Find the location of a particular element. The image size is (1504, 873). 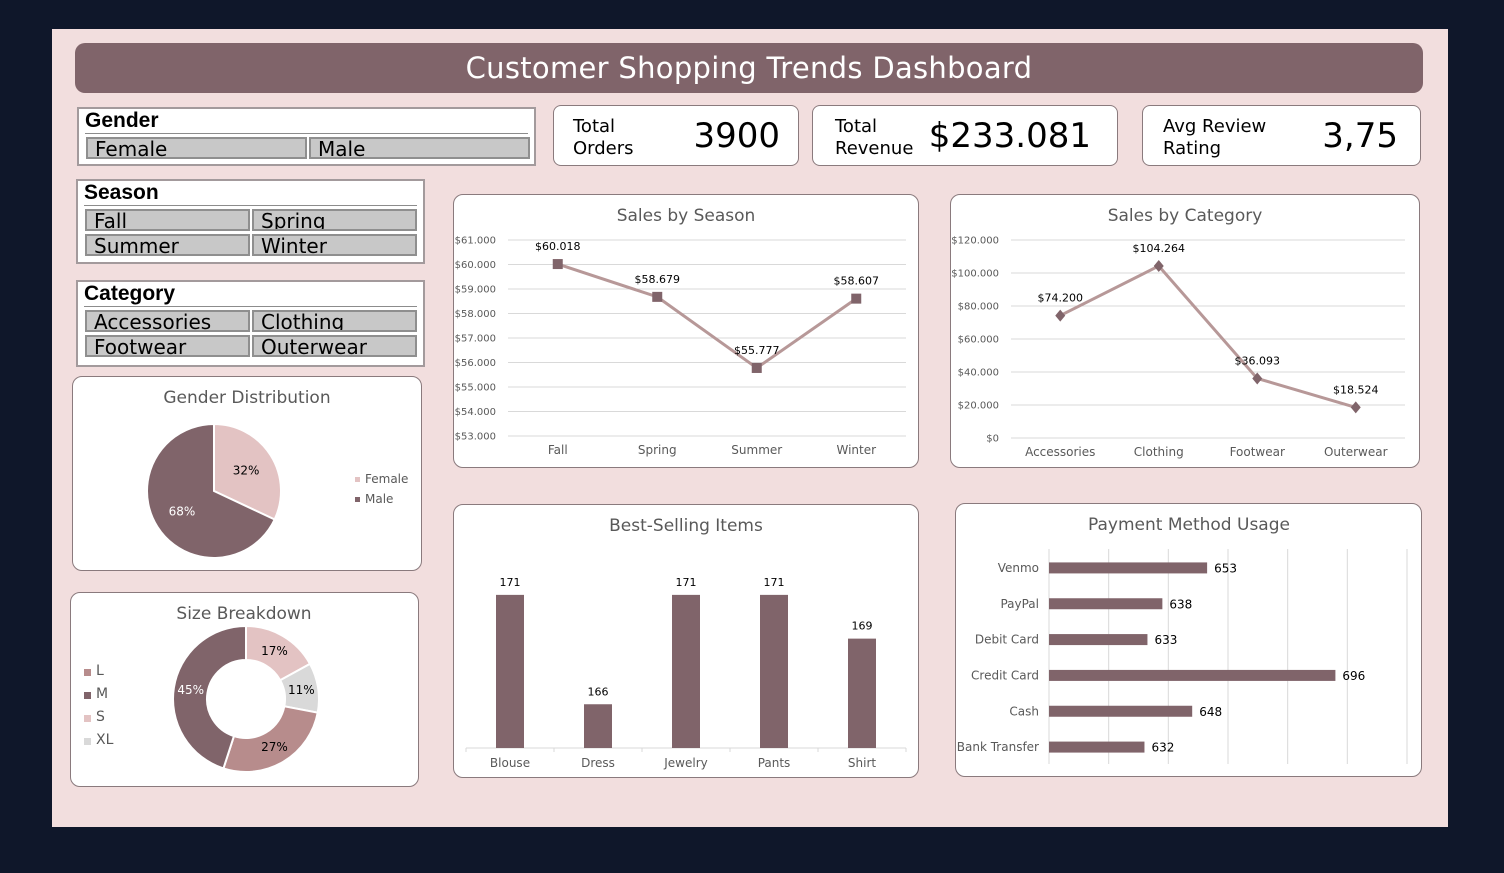

x-tick-label: Summer is located at coordinates (756, 450).